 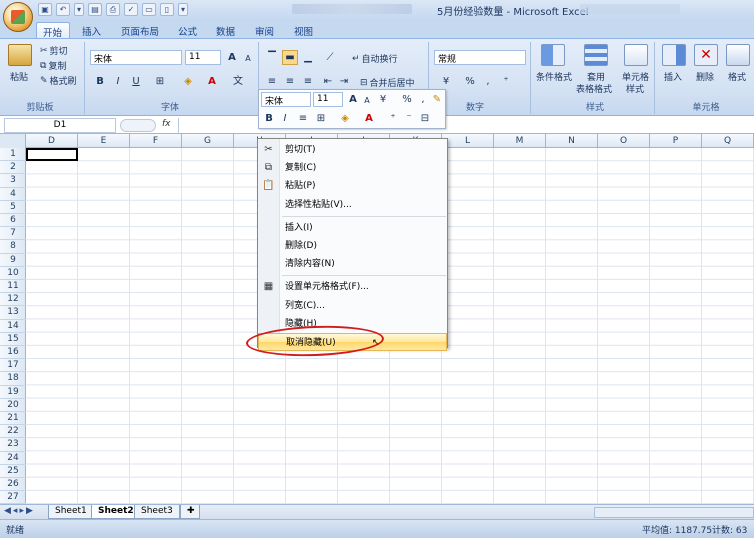 What do you see at coordinates (13, 168) in the screenshot?
I see `row-header-2: 2` at bounding box center [13, 168].